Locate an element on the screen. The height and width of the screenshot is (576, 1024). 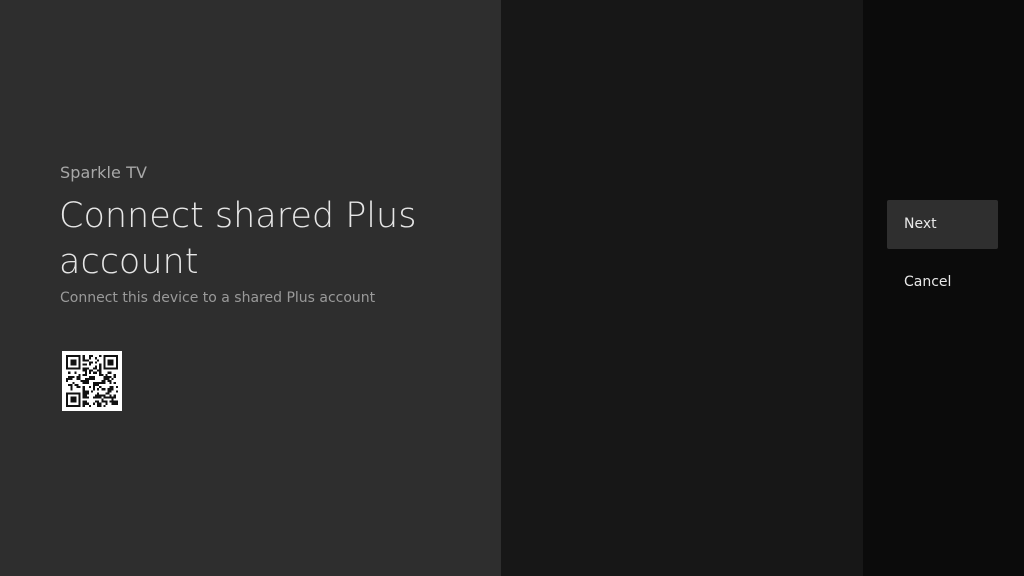
qr-code-icon is located at coordinates (92, 381).